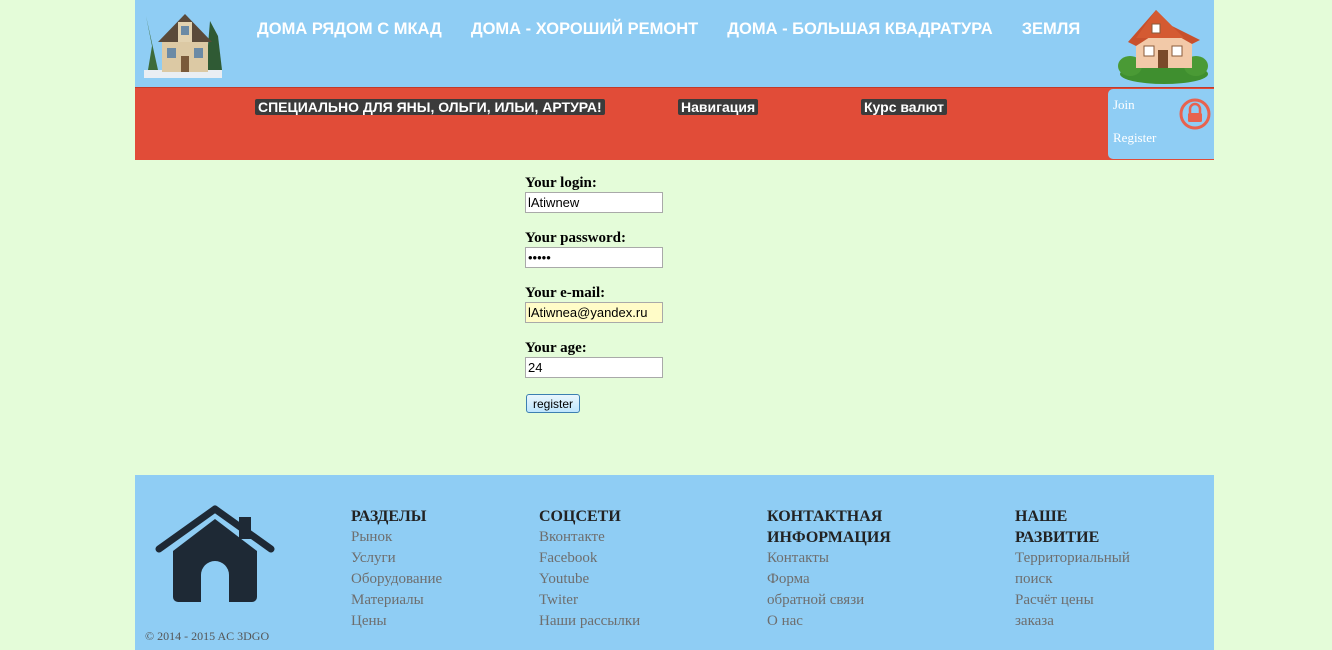  Describe the element at coordinates (182, 43) in the screenshot. I see `house-logo-left` at that location.